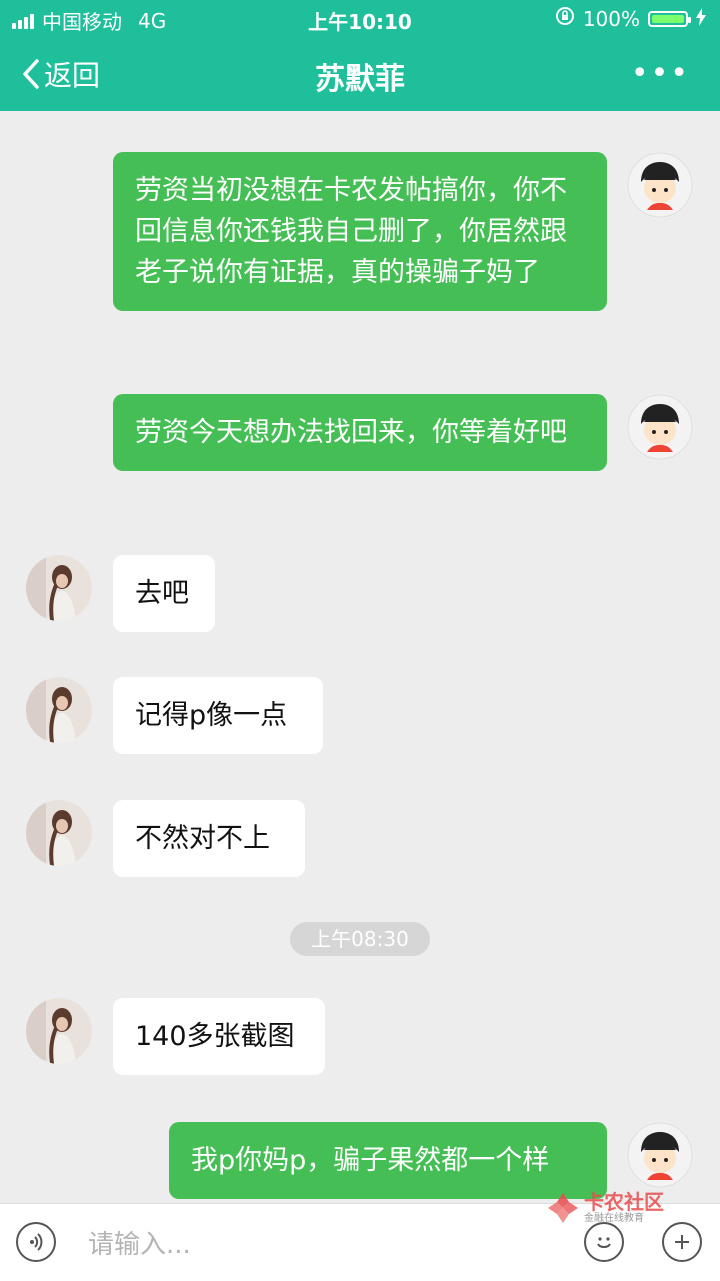 The height and width of the screenshot is (1281, 720). What do you see at coordinates (202, 838) in the screenshot?
I see `message-text: 不然对不上` at bounding box center [202, 838].